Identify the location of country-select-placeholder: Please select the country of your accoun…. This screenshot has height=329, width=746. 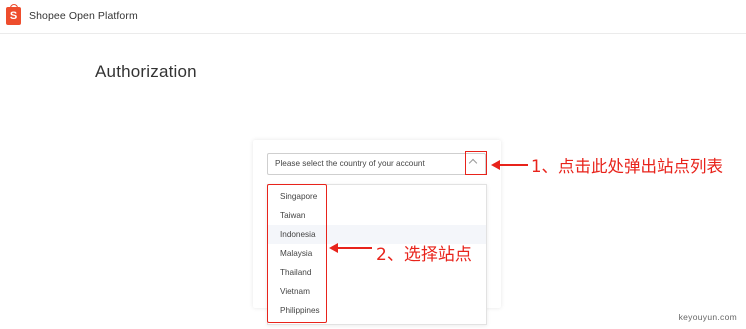
(350, 163).